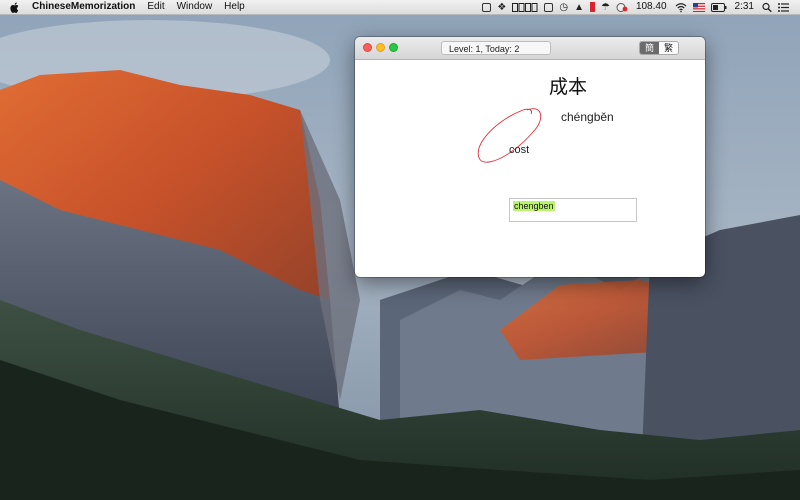 The height and width of the screenshot is (500, 800). Describe the element at coordinates (525, 7) in the screenshot. I see `battery-bars-icon` at that location.